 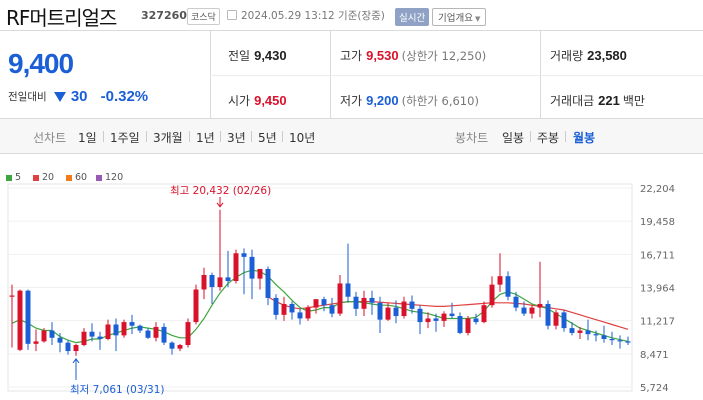 I want to click on company-info-label: 기업개요, so click(x=455, y=18).